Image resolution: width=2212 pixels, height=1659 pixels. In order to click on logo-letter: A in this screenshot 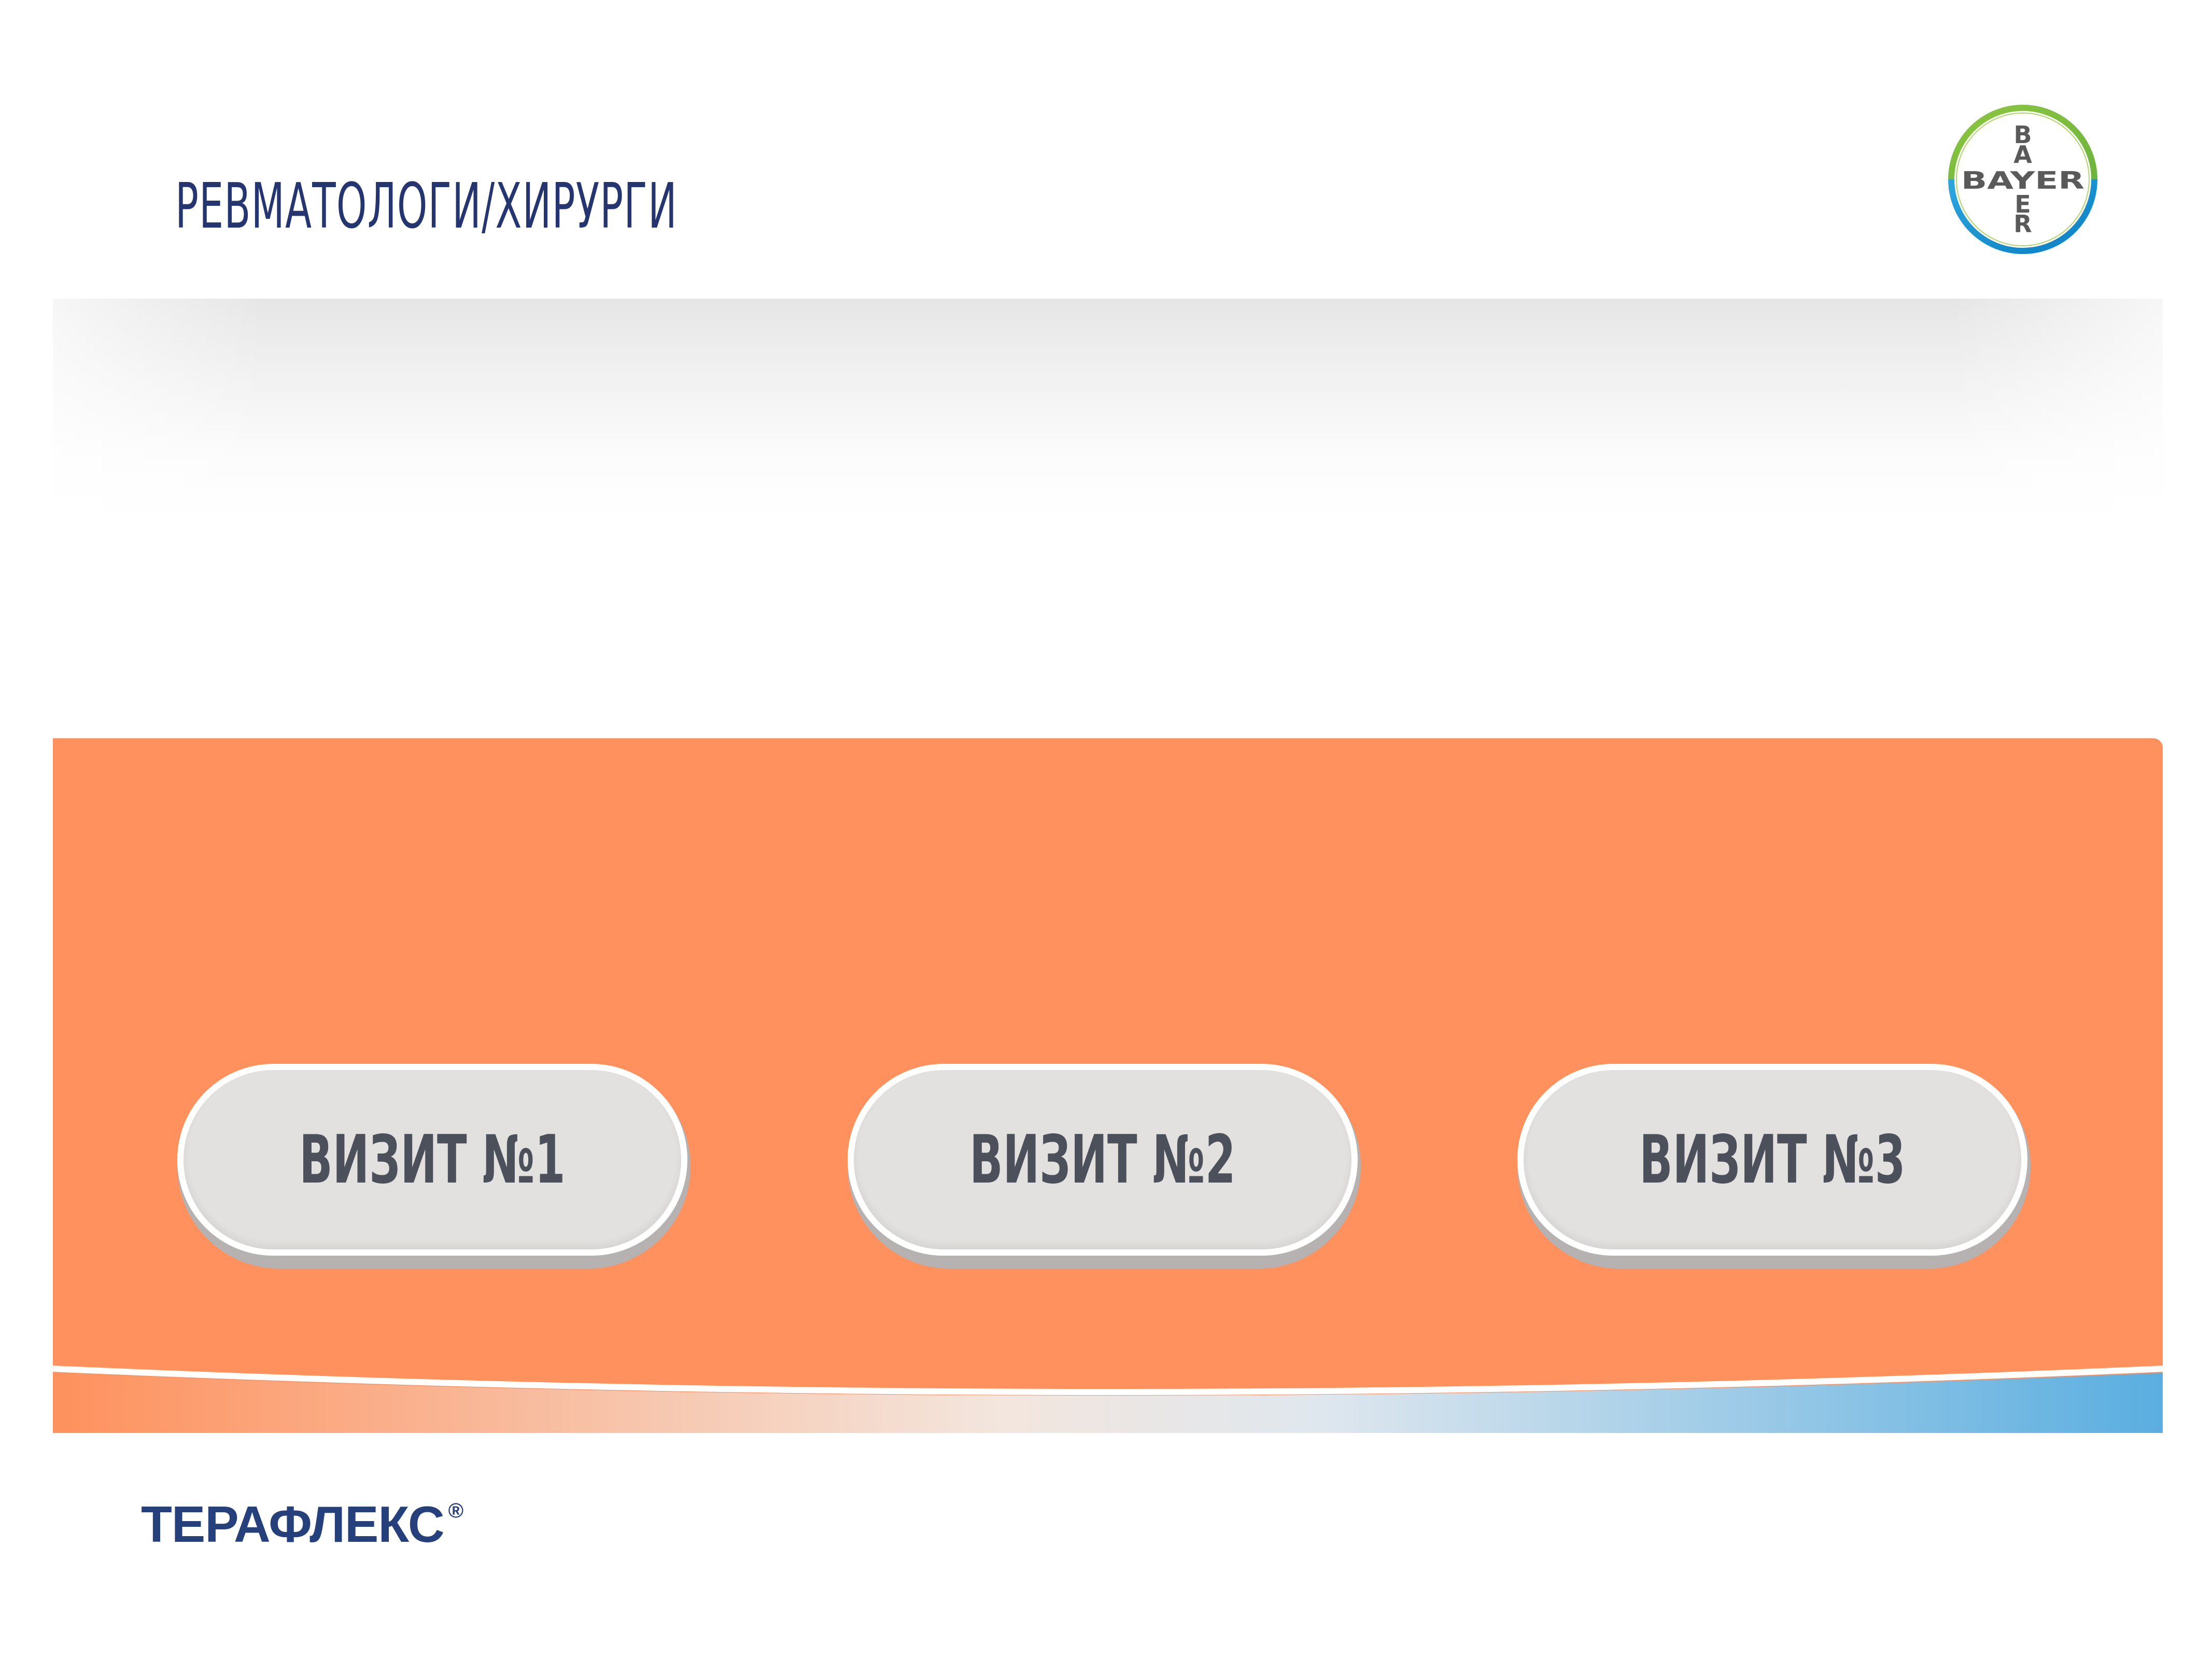, I will do `click(2022, 154)`.